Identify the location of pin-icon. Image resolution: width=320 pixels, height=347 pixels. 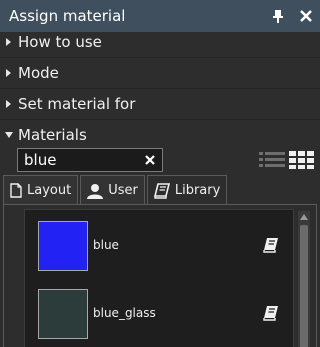
(278, 16).